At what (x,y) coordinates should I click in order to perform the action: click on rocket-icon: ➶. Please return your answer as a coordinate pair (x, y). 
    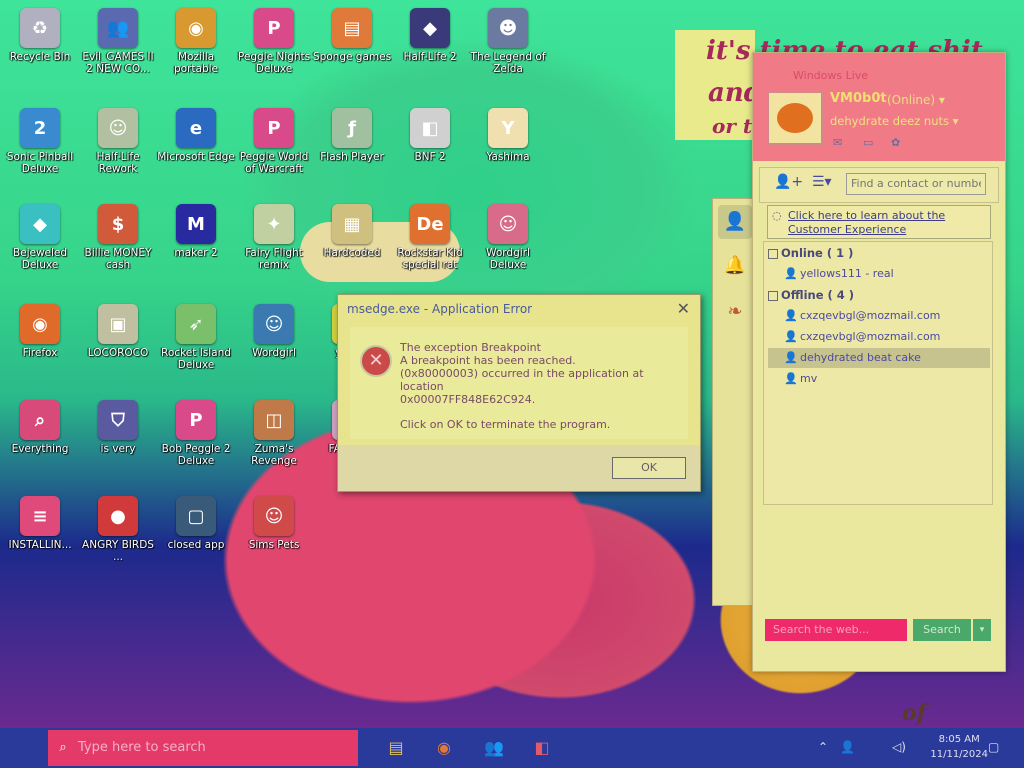
    Looking at the image, I should click on (196, 324).